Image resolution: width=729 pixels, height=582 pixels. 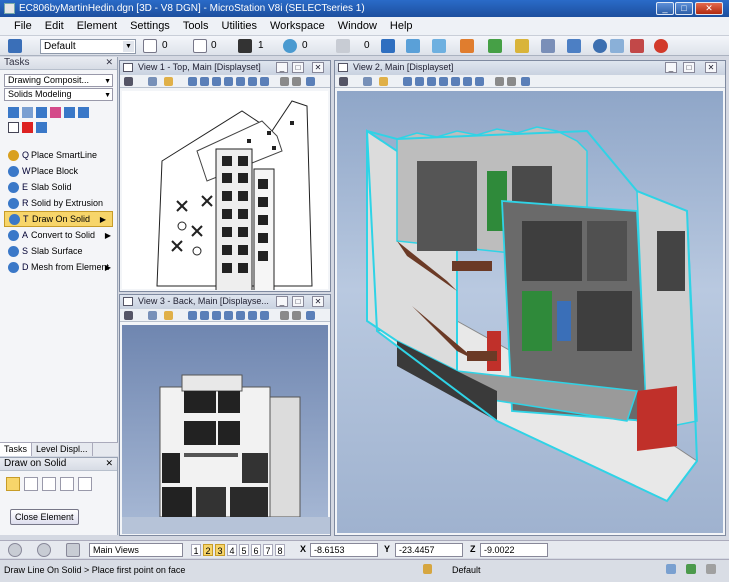 I want to click on pan-view-icon, so click(x=264, y=315).